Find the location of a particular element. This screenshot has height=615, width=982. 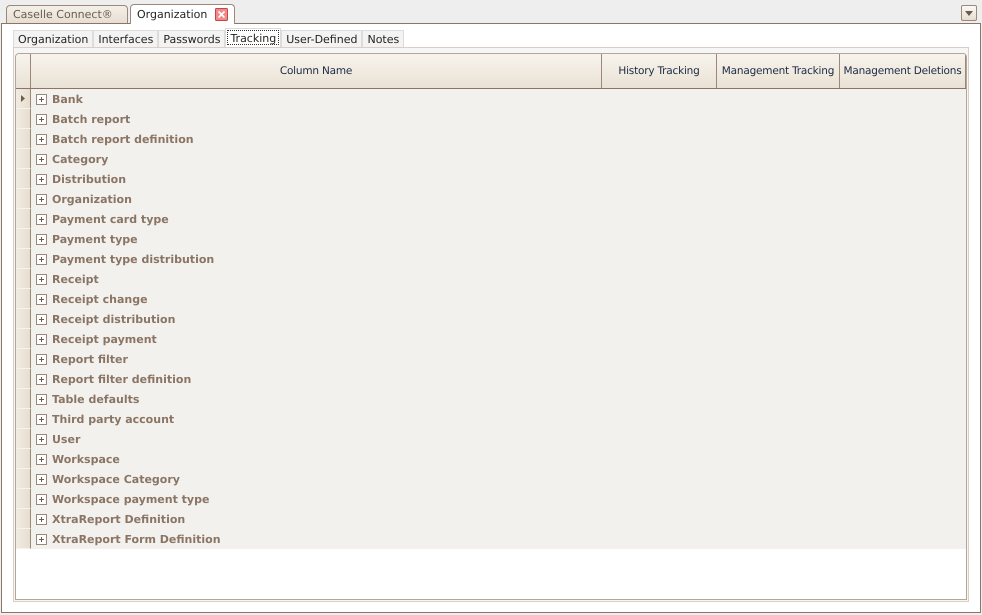

group-row-label: Distribution is located at coordinates (89, 179).